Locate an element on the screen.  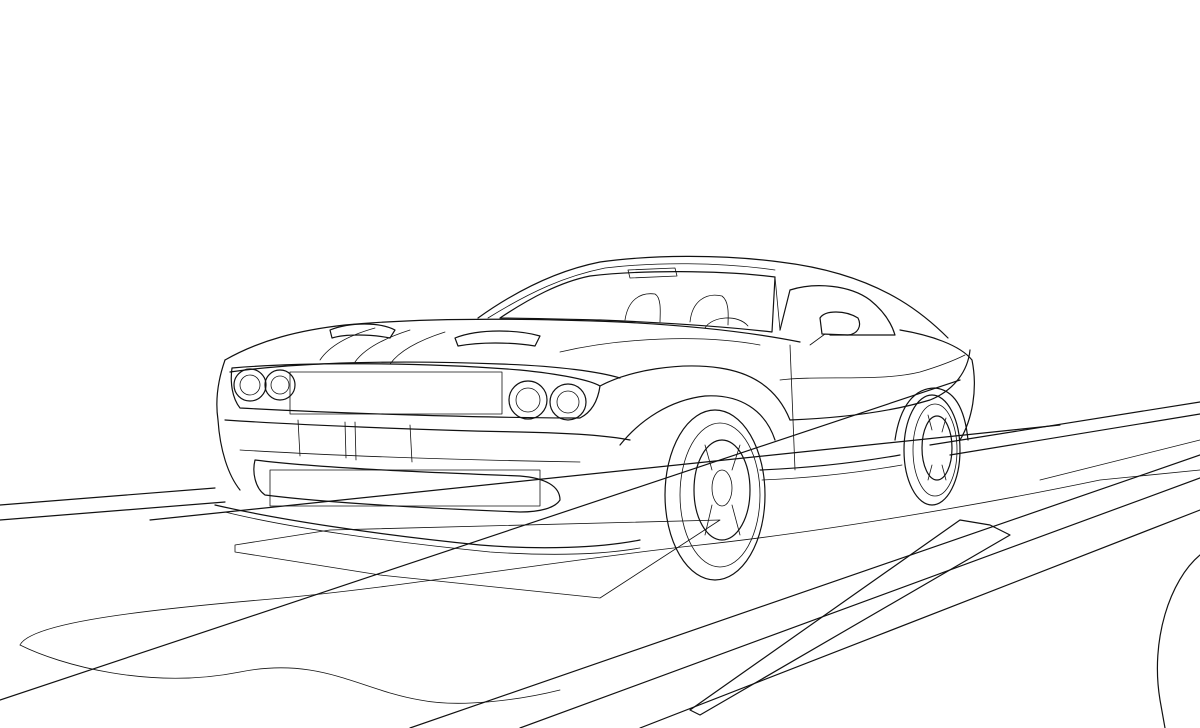
headlight-right-inner is located at coordinates (528, 400).